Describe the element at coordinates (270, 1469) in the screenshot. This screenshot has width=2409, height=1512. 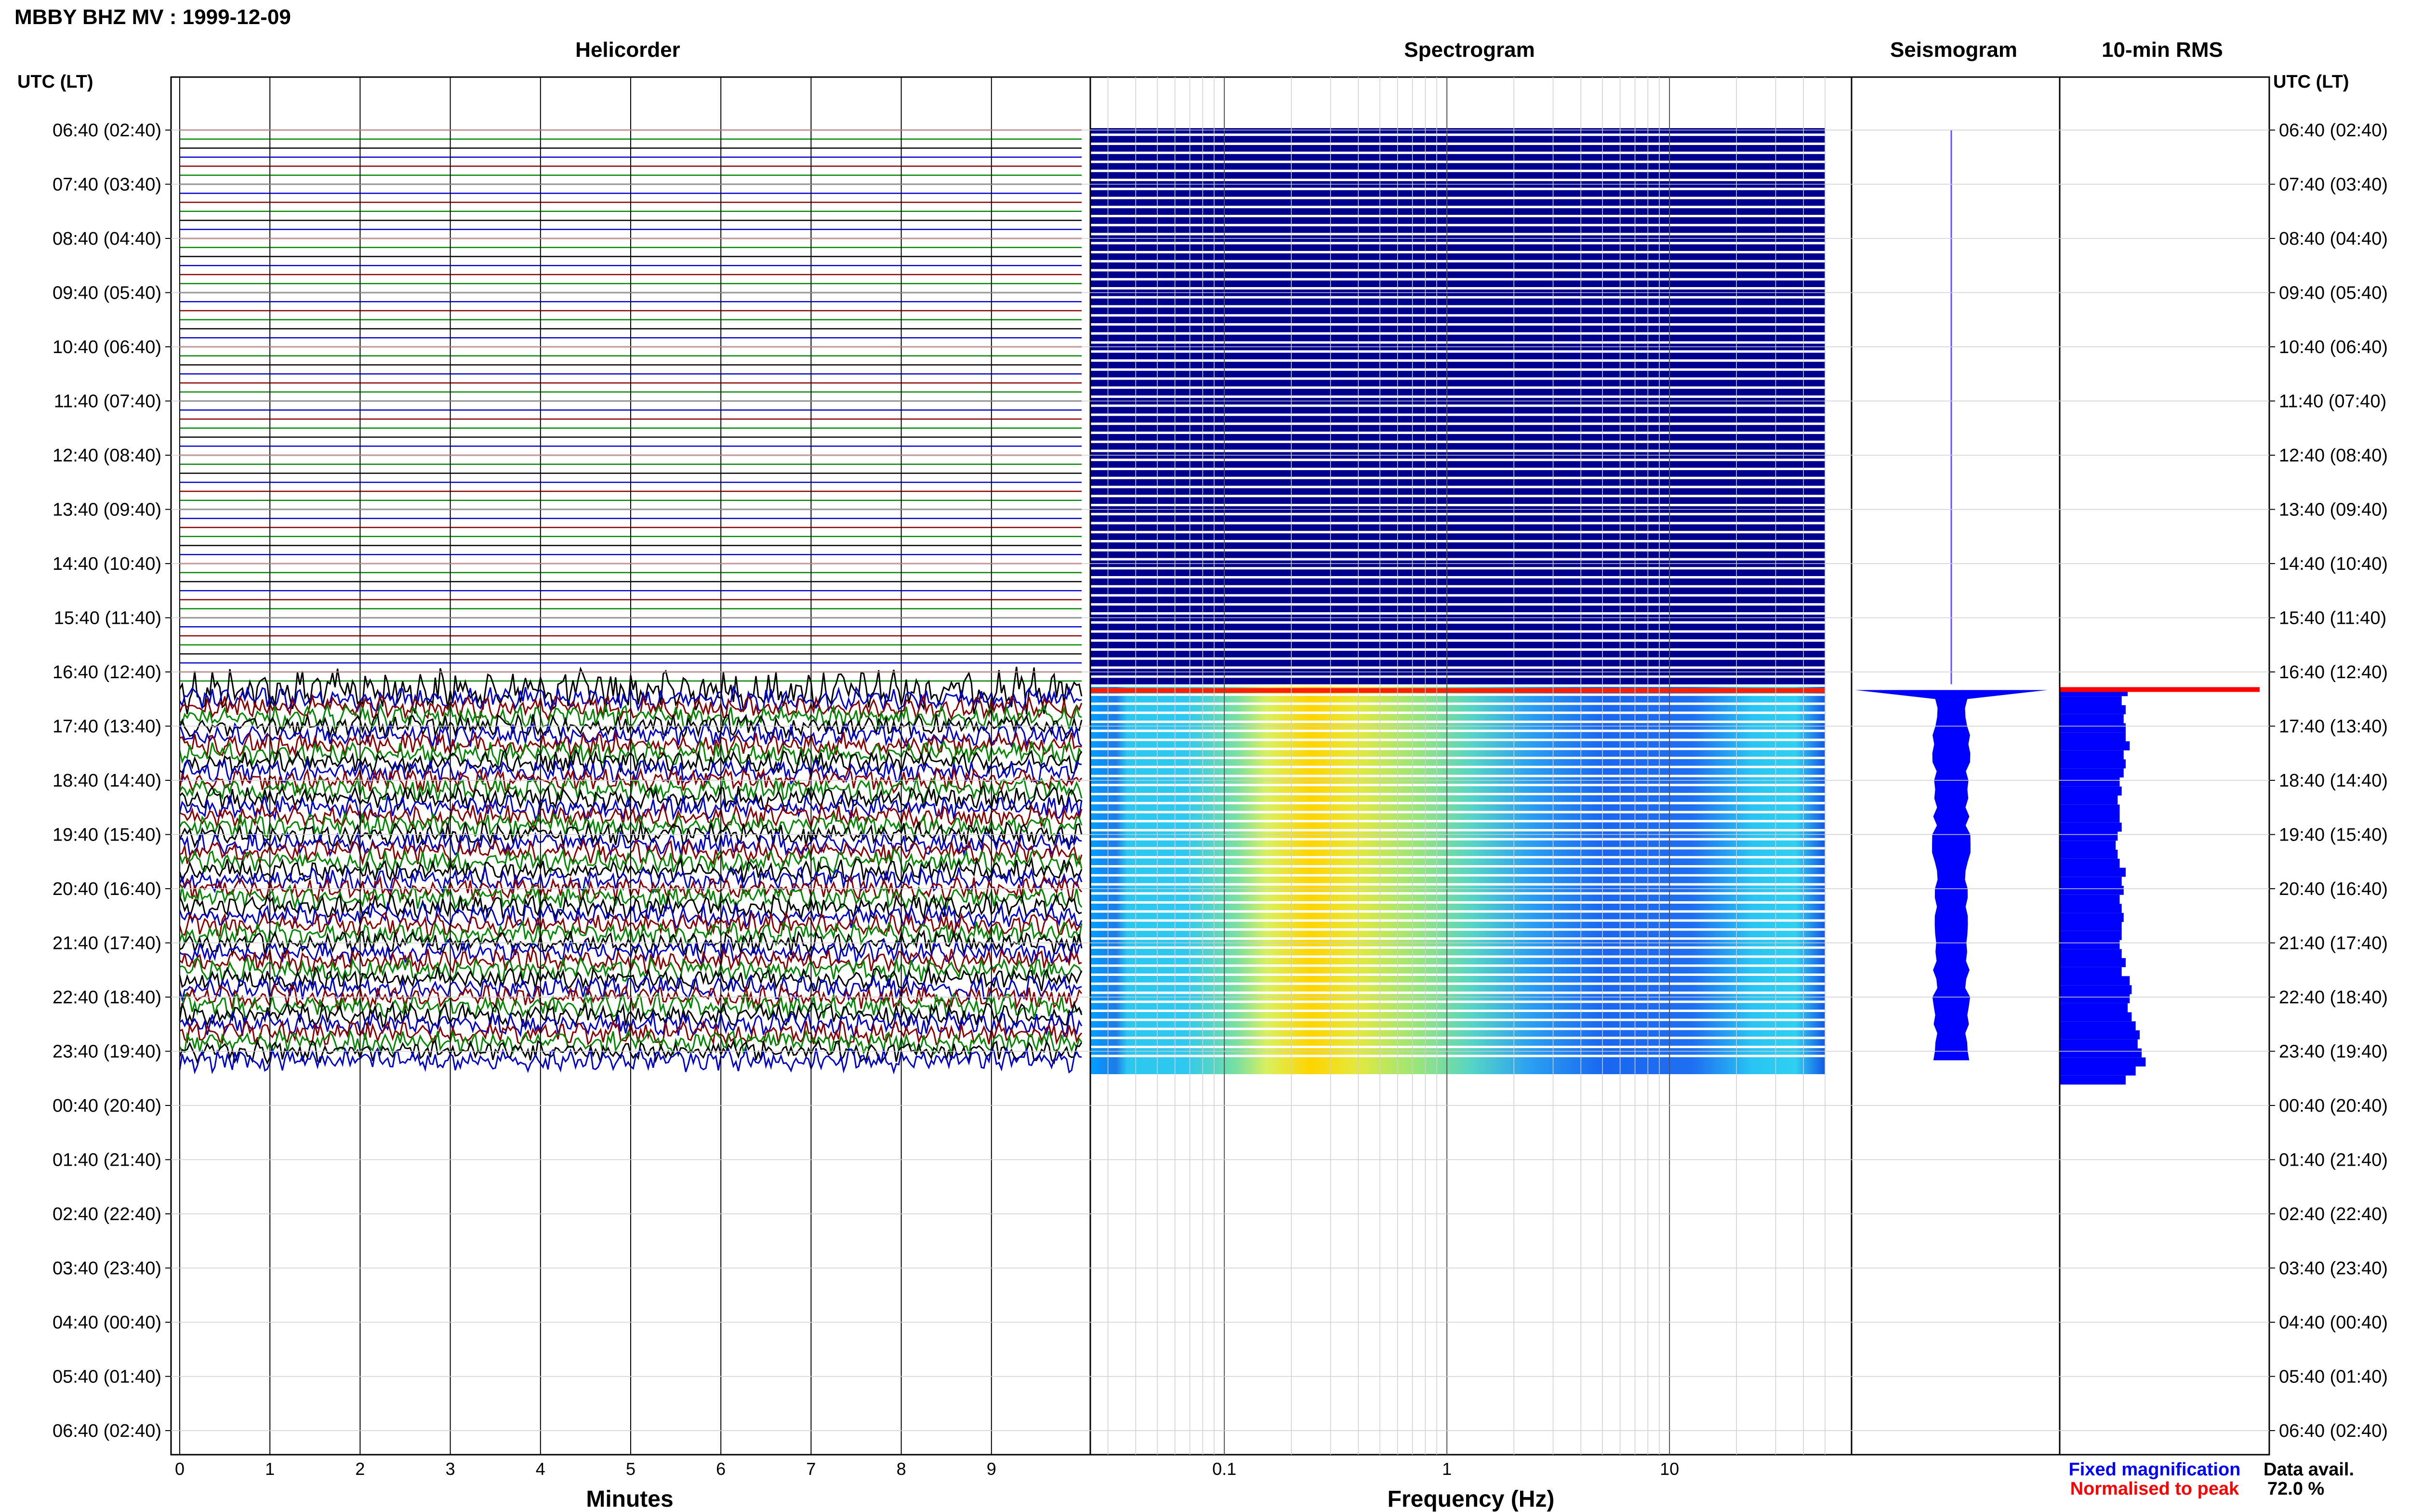
I see `minute-tick-label: 1` at that location.